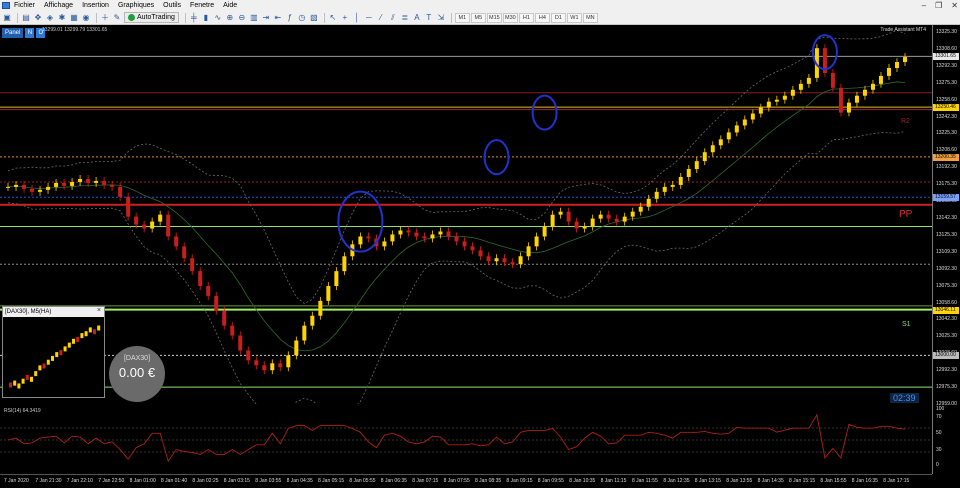 The width and height of the screenshot is (960, 488). What do you see at coordinates (105, 18) in the screenshot?
I see `new-order-icon: ＋` at bounding box center [105, 18].